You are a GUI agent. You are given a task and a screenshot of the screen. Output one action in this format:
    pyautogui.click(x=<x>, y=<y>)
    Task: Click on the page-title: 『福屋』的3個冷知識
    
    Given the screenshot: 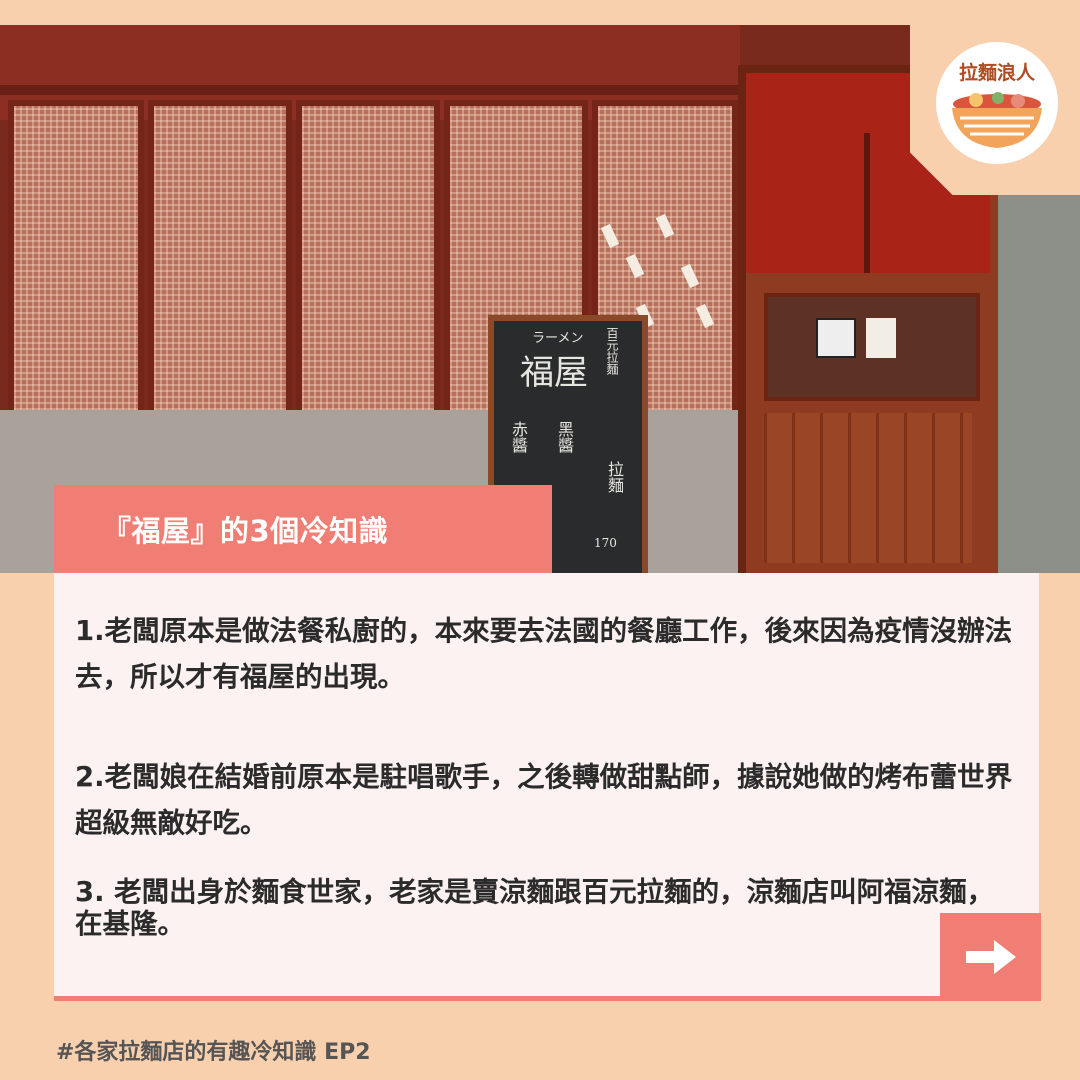 What is the action you would take?
    pyautogui.click(x=245, y=531)
    